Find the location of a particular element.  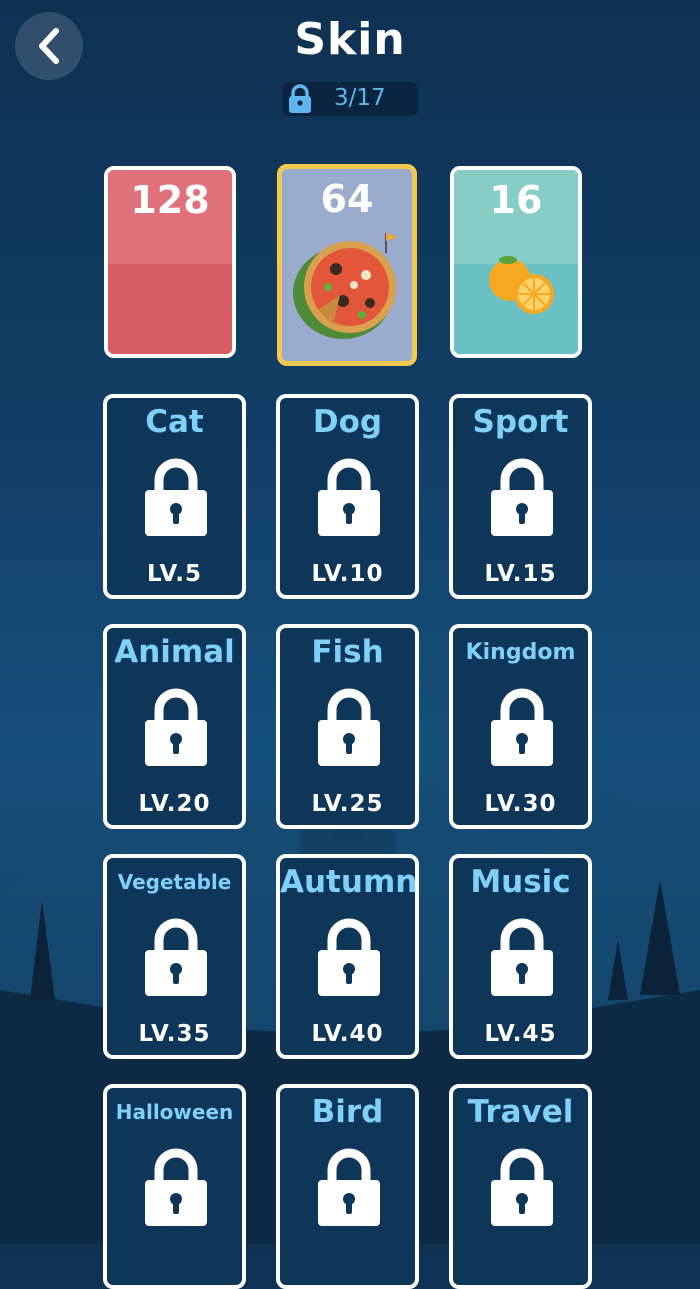

locked-skin-card-dog: Dog LV.10 is located at coordinates (347, 496).